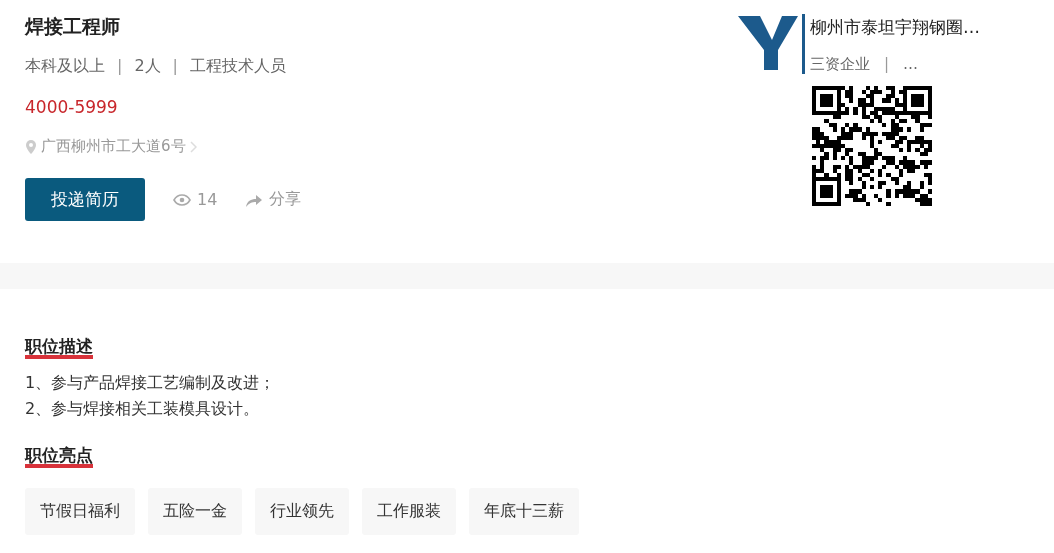  I want to click on description-line: 2、参与焊接相关工装模具设计。, so click(143, 409).